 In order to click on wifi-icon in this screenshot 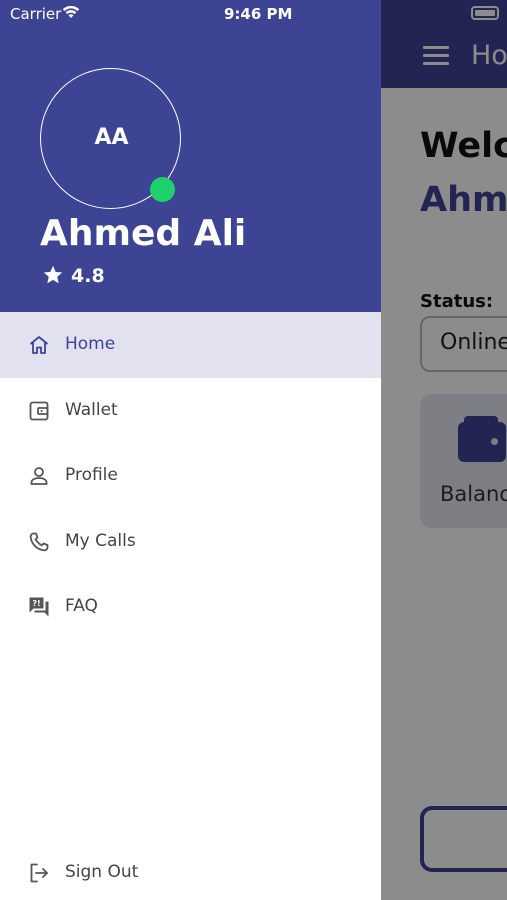, I will do `click(71, 11)`.